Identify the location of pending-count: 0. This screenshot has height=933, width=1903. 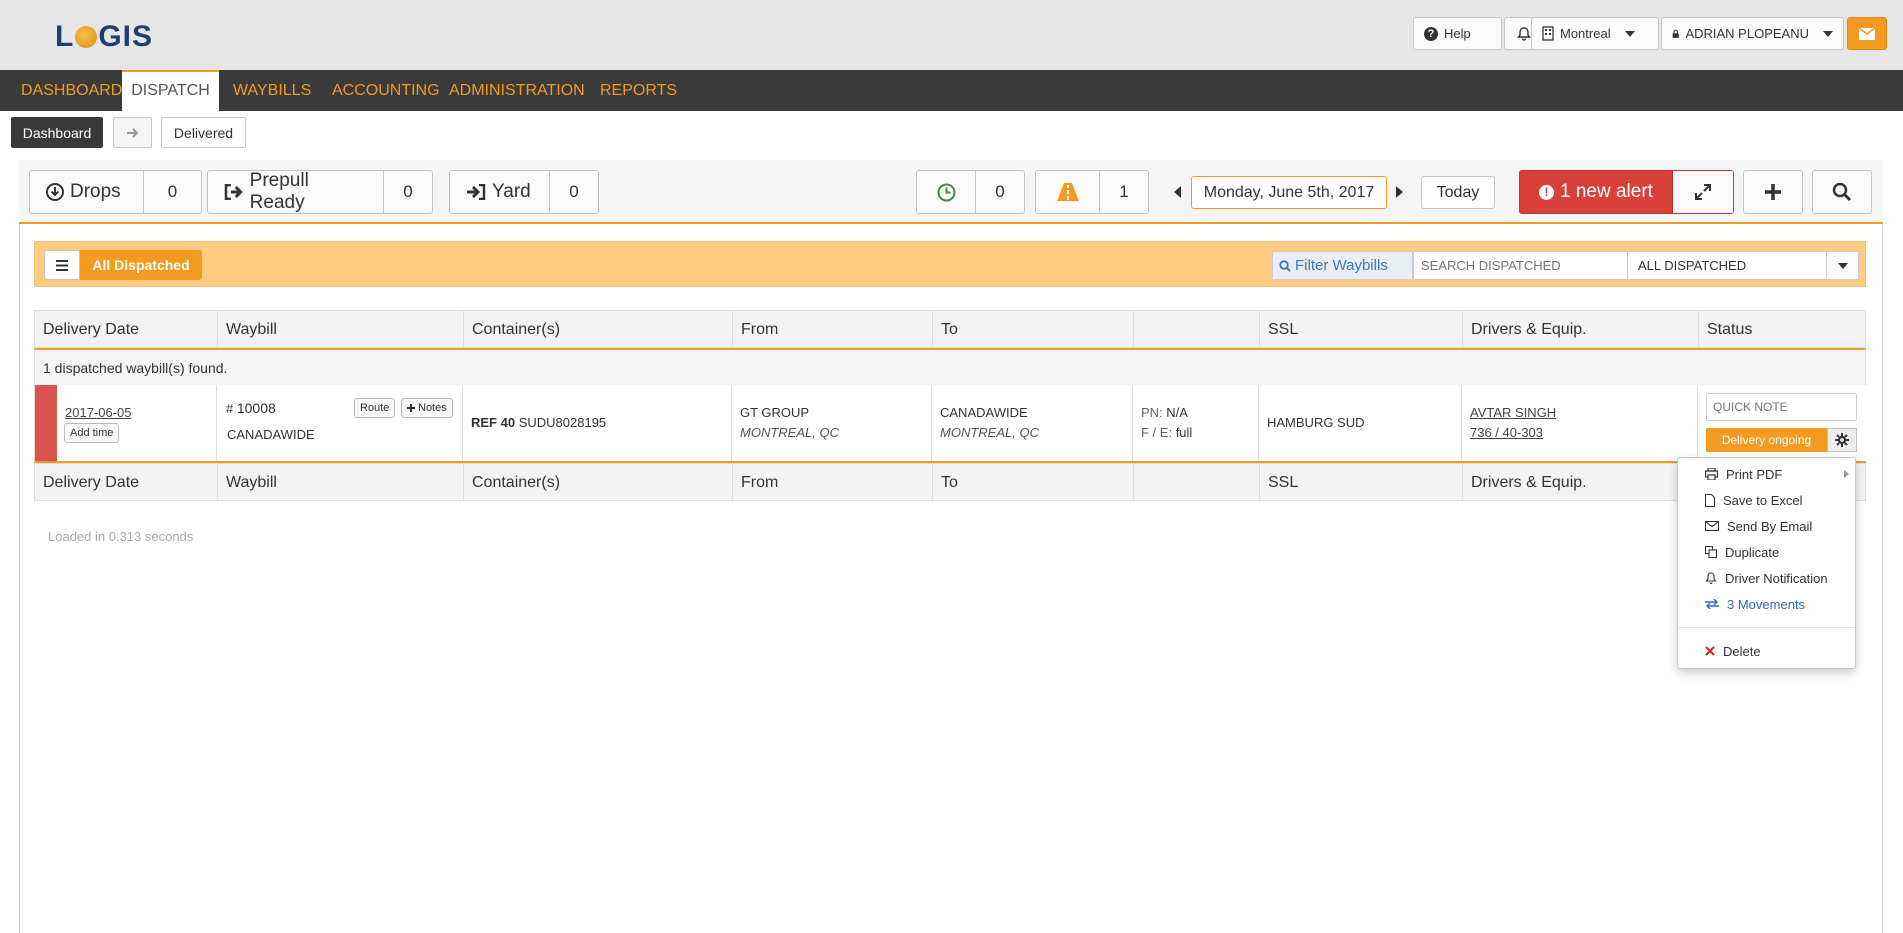
(1000, 191).